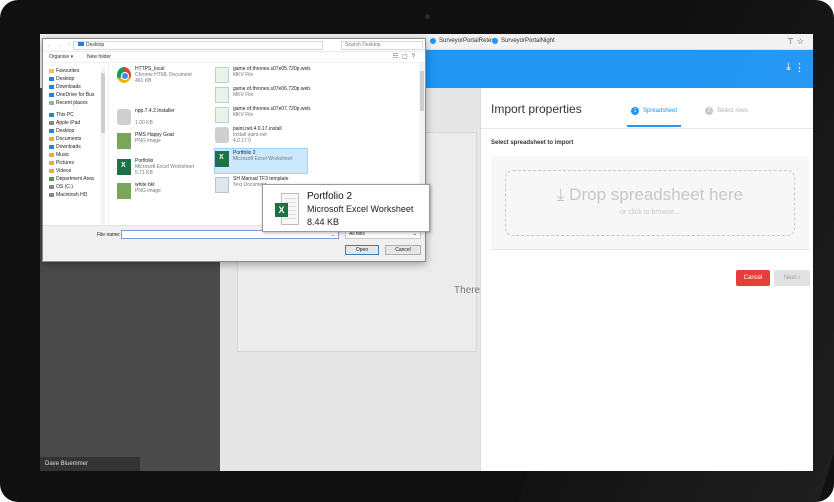 The image size is (834, 502). I want to click on nav-item: Pictures, so click(76, 163).